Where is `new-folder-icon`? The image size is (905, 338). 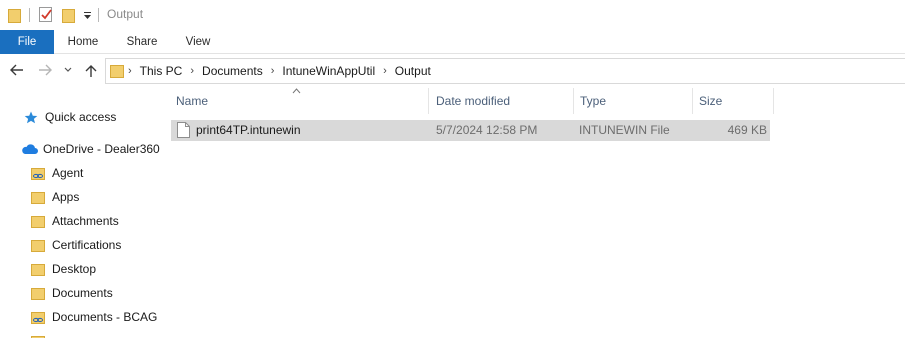 new-folder-icon is located at coordinates (68, 15).